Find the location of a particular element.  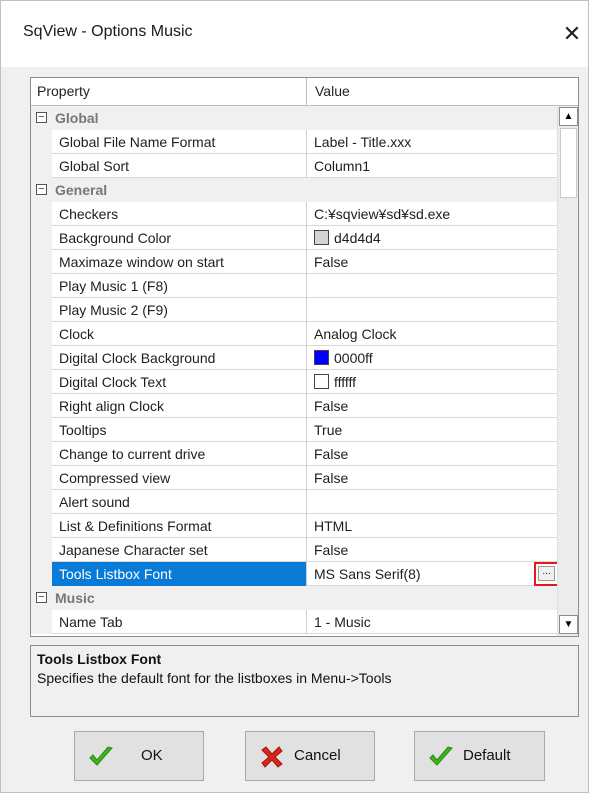

property-value-cell: 1 - Music is located at coordinates (432, 622).